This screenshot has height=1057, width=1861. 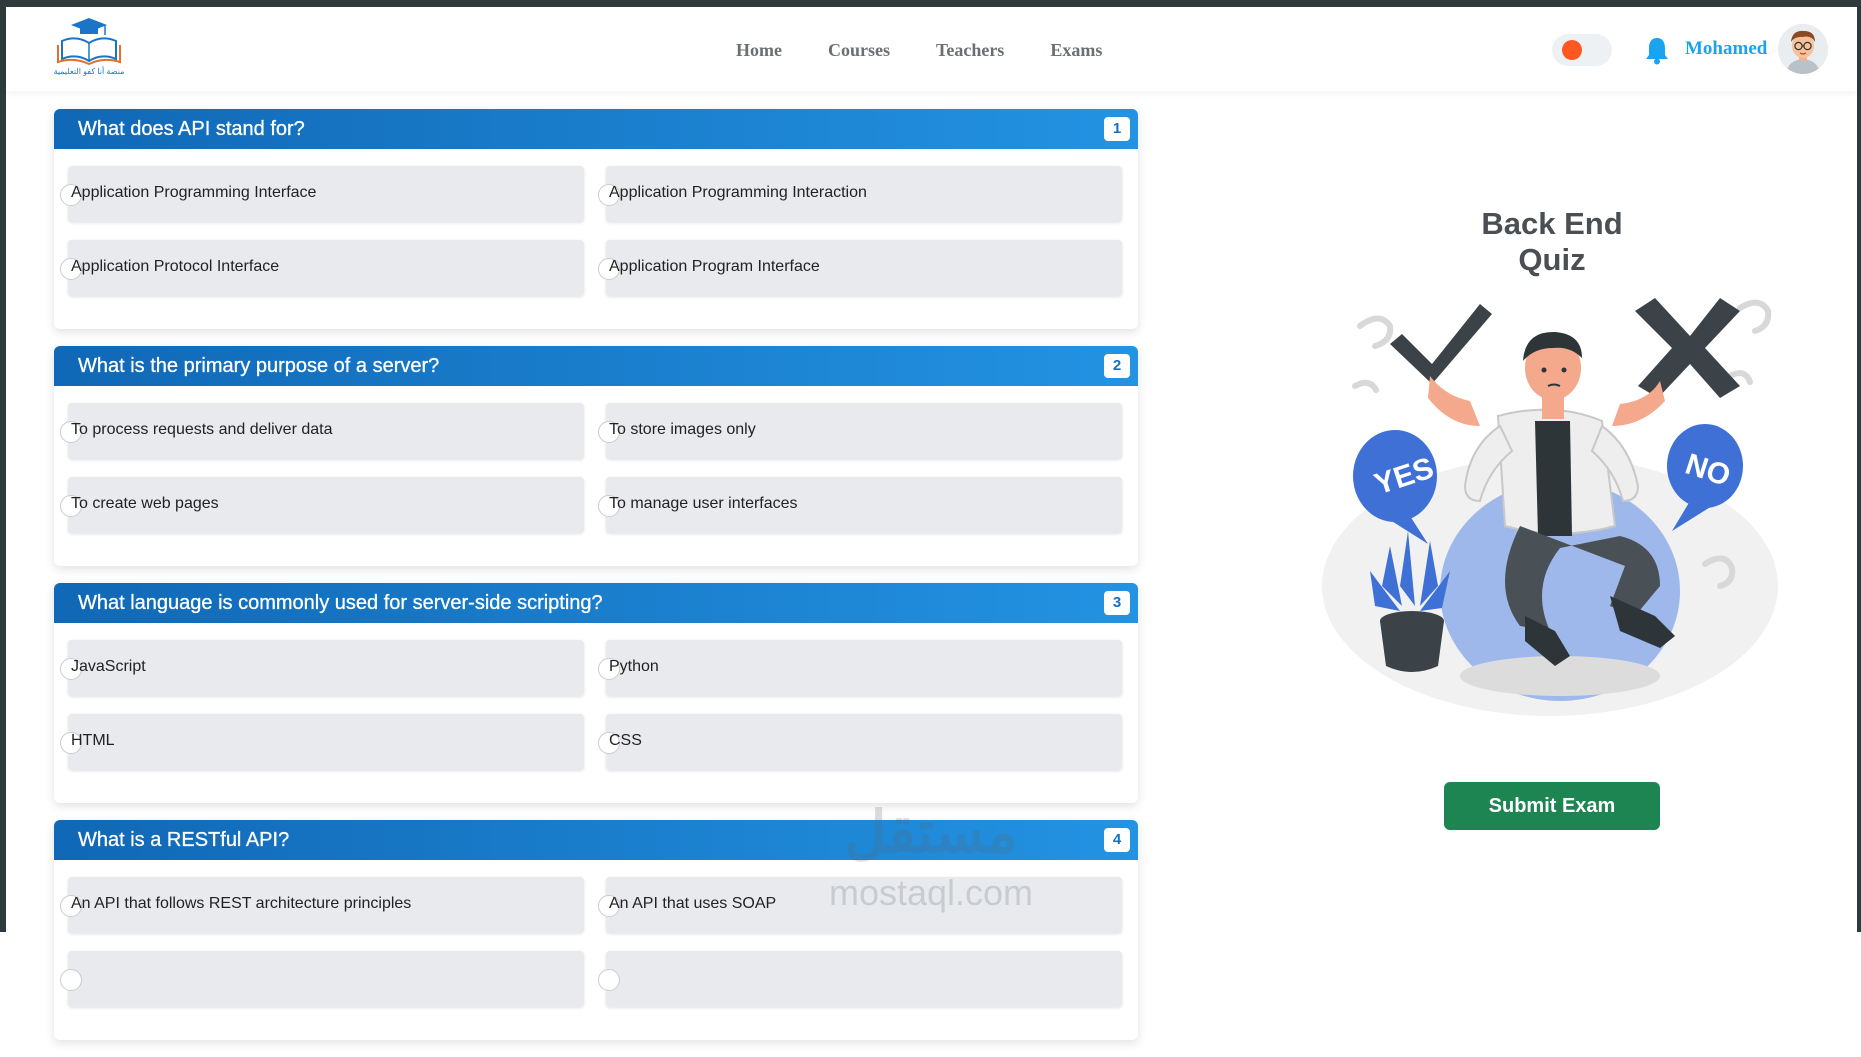 What do you see at coordinates (930, 3) in the screenshot?
I see `window-top-border` at bounding box center [930, 3].